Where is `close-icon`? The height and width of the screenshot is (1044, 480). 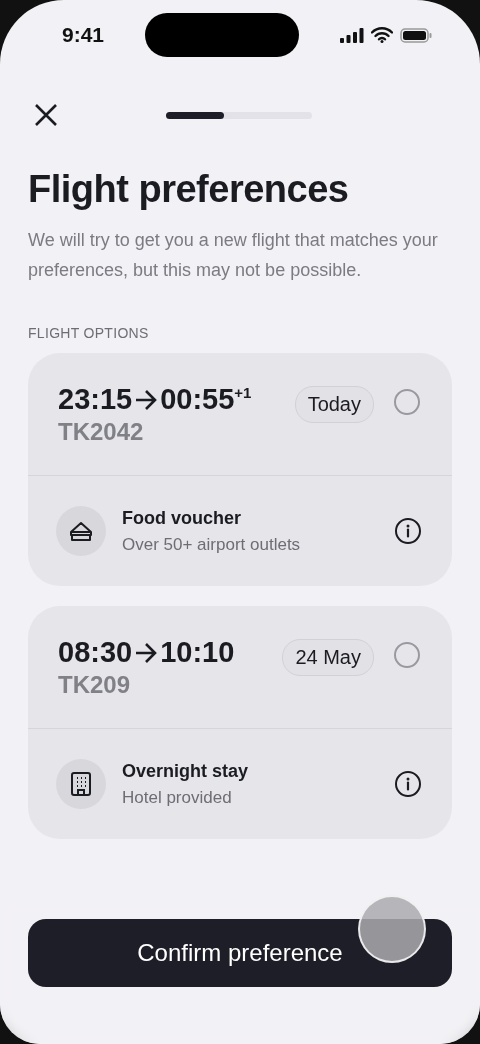 close-icon is located at coordinates (46, 115).